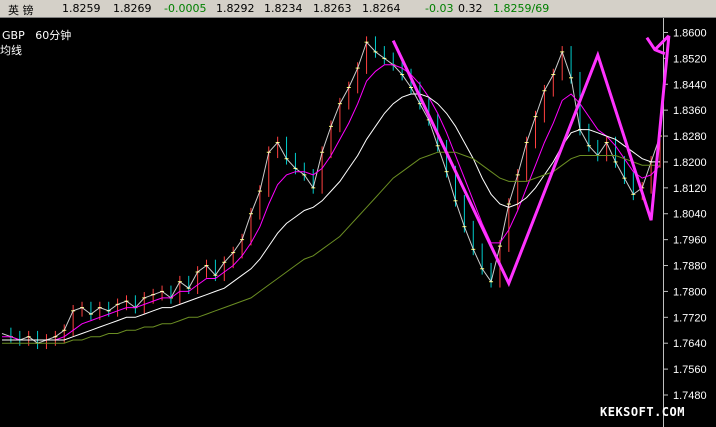  What do you see at coordinates (690, 189) in the screenshot?
I see `y-tick-label: 1.8120` at bounding box center [690, 189].